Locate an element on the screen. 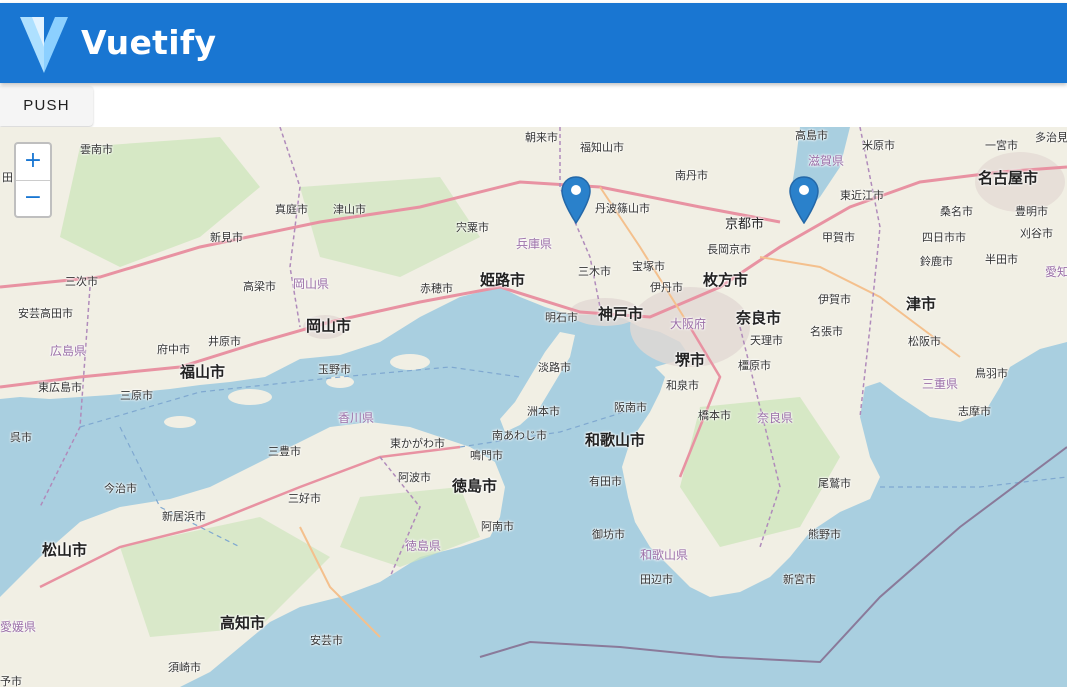  place-label: 赤穂市 is located at coordinates (436, 288).